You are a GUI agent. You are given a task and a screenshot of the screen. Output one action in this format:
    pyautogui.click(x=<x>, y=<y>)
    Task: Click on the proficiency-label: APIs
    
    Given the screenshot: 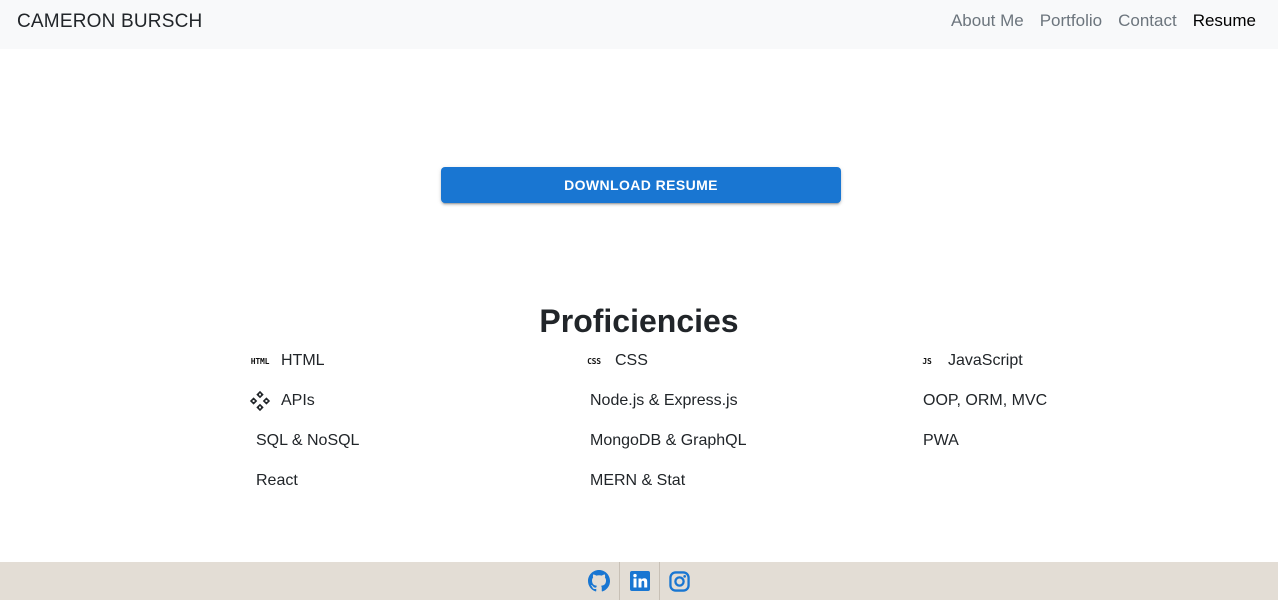 What is the action you would take?
    pyautogui.click(x=298, y=400)
    